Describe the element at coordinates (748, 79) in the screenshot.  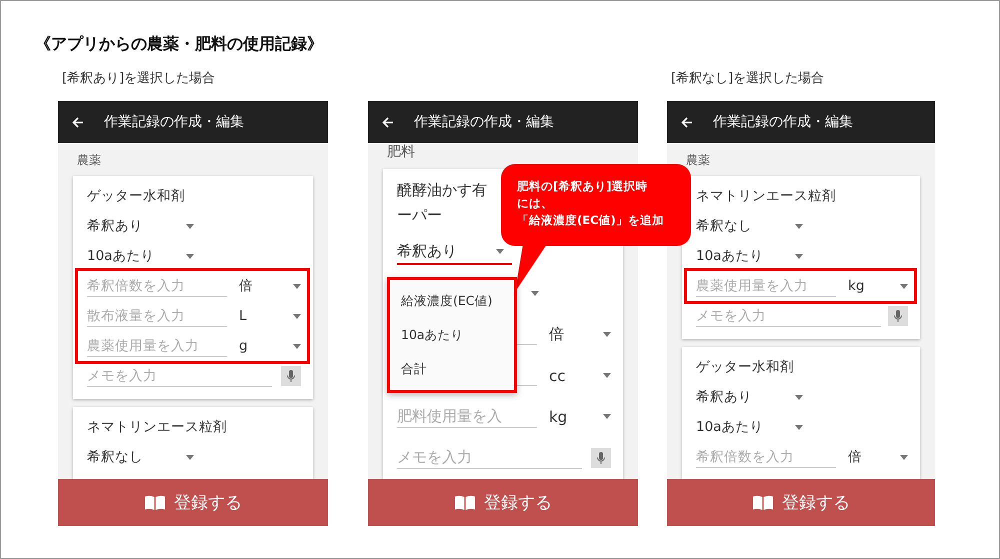
I see `caption: [希釈なし]を選択した場合` at that location.